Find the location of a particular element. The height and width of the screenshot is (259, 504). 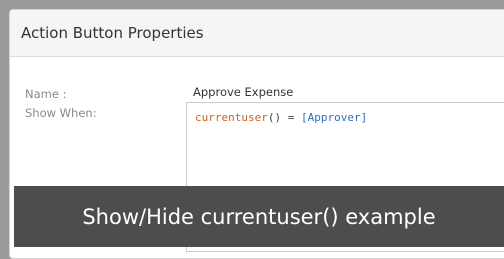

expression-operator: = is located at coordinates (291, 117).